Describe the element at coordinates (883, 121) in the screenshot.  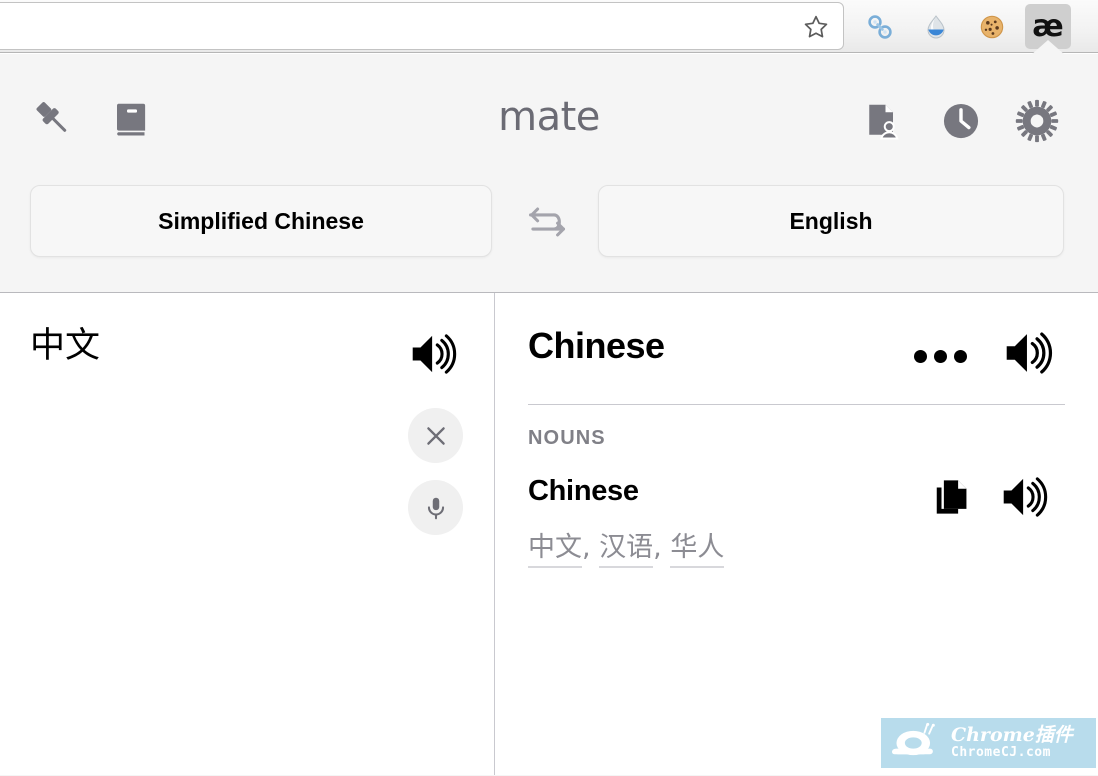
I see `document-person-icon` at that location.